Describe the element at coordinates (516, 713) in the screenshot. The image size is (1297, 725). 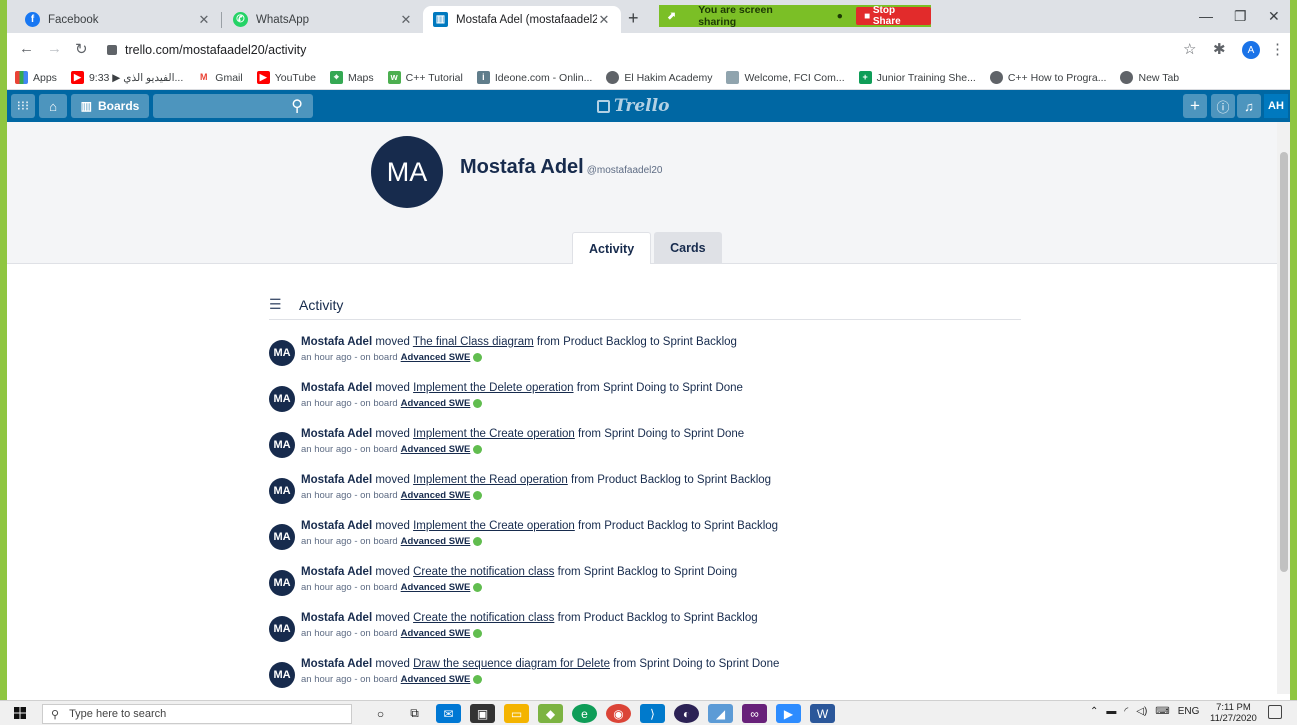
I see `file-explorer-icon: ▭` at that location.